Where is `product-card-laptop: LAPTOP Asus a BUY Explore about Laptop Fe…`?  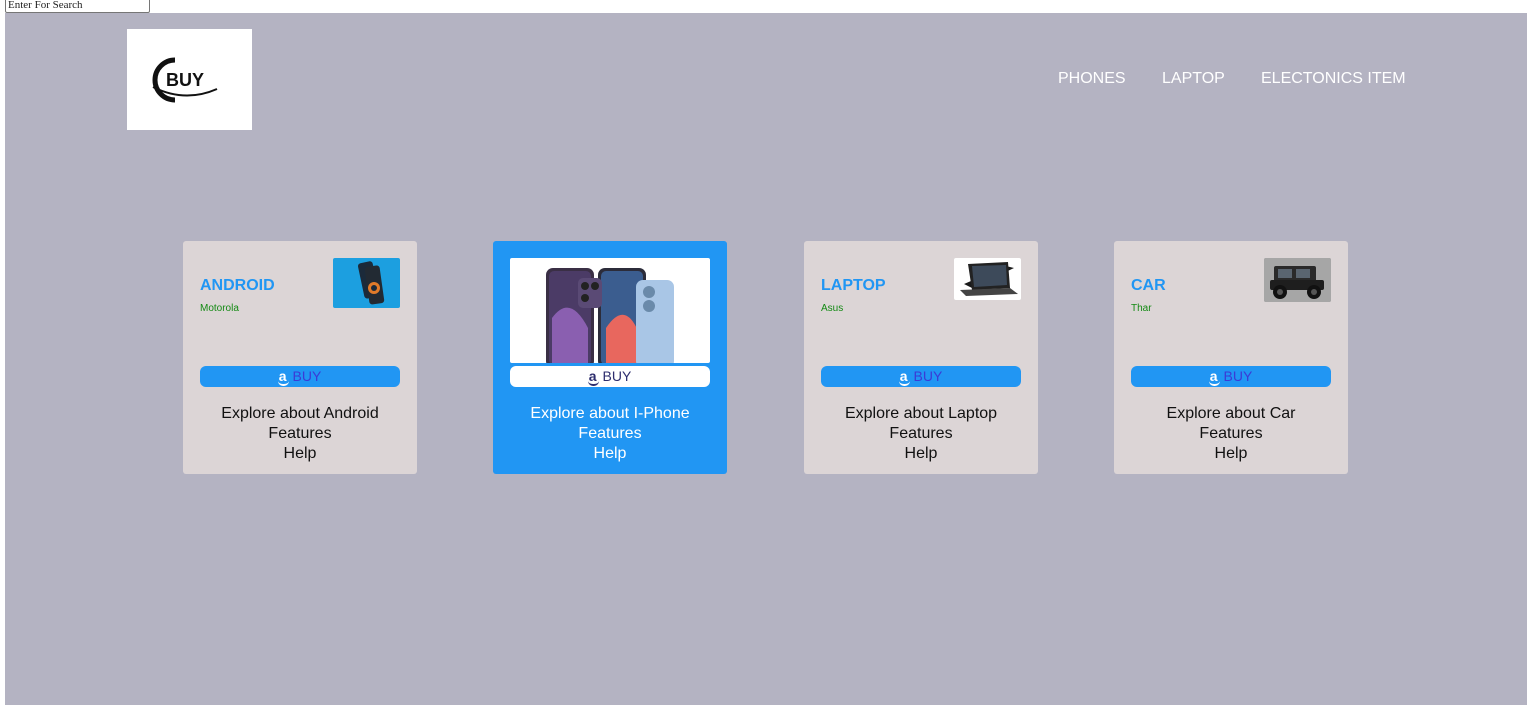
product-card-laptop: LAPTOP Asus a BUY Explore about Laptop Fe… is located at coordinates (921, 357).